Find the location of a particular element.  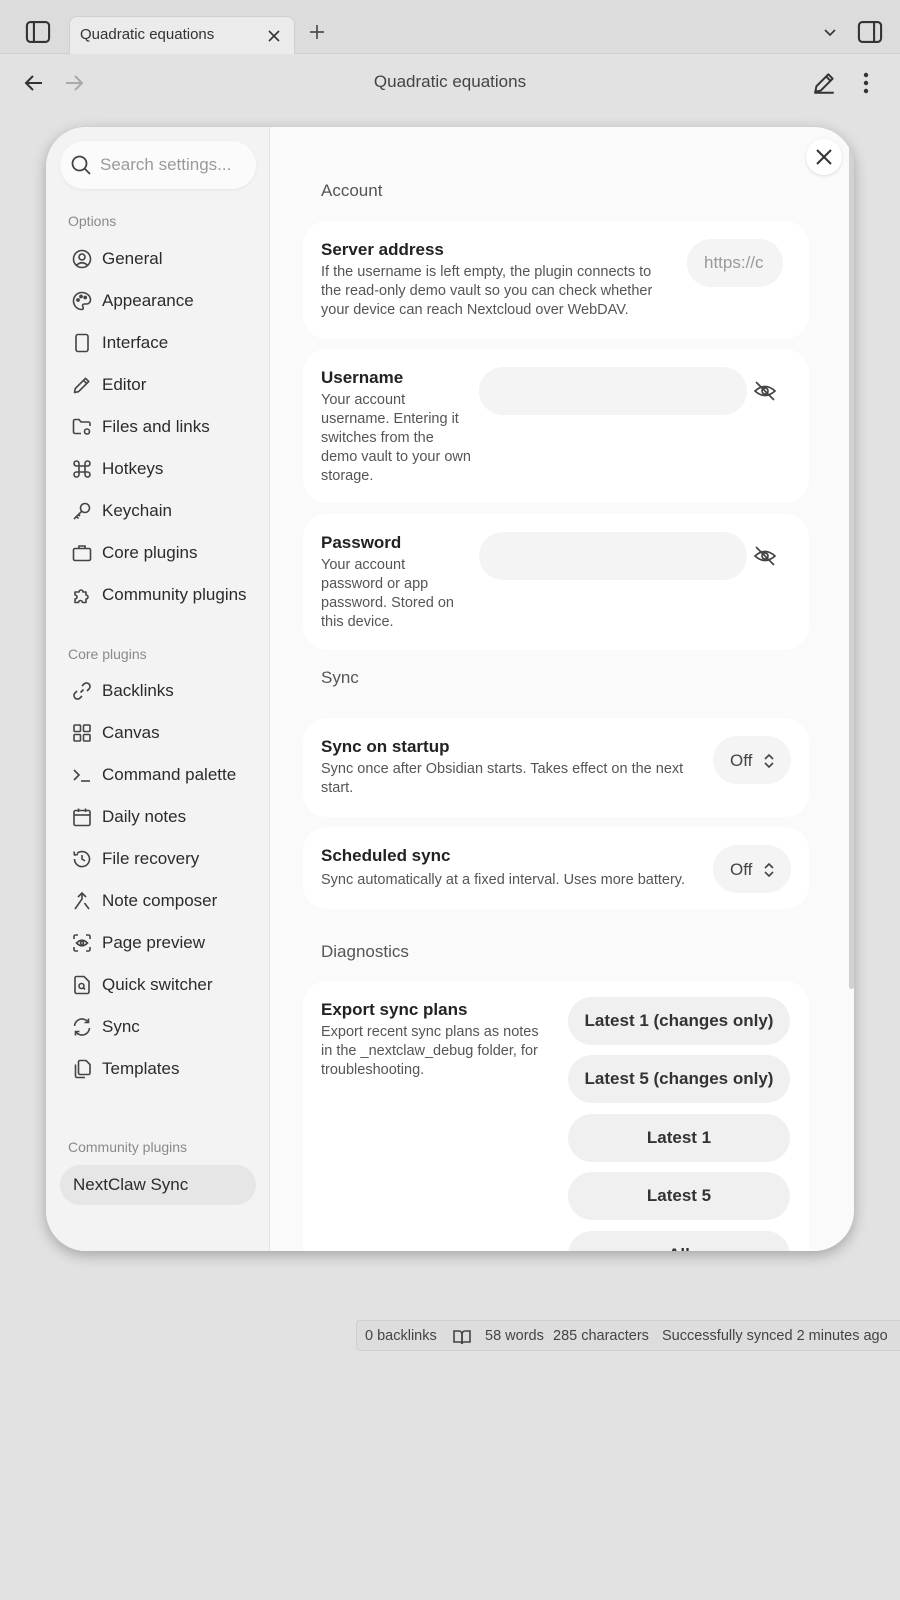

sidebar-item-label: Daily notes is located at coordinates (144, 816).